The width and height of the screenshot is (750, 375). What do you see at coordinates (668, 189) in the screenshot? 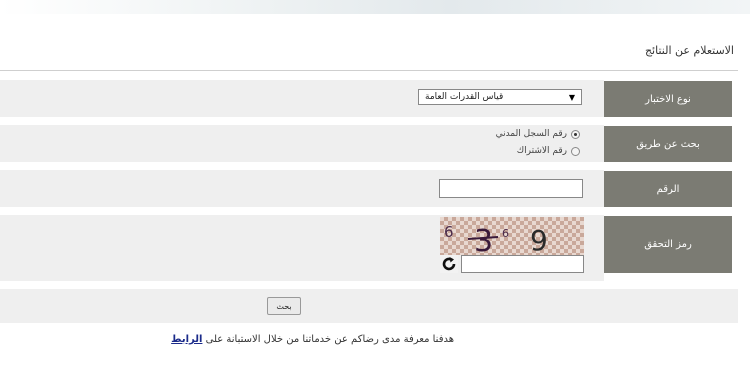
I see `number-label: الرقم` at bounding box center [668, 189].